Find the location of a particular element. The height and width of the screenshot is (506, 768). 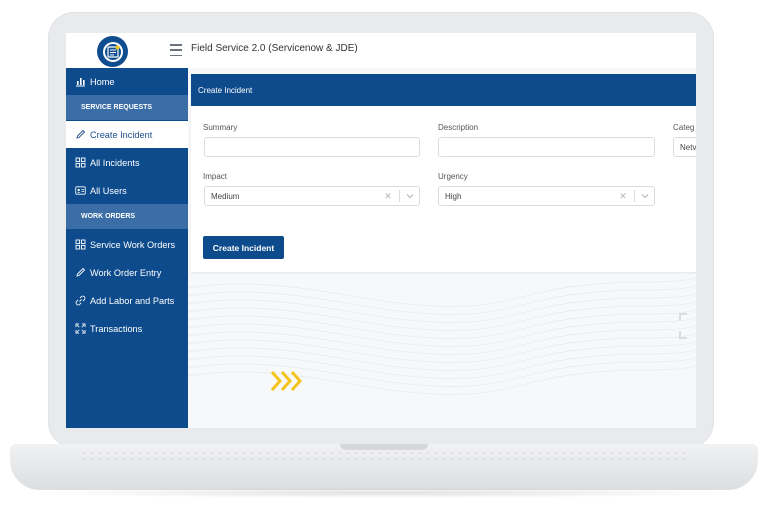

impact-value: Medium is located at coordinates (225, 196).